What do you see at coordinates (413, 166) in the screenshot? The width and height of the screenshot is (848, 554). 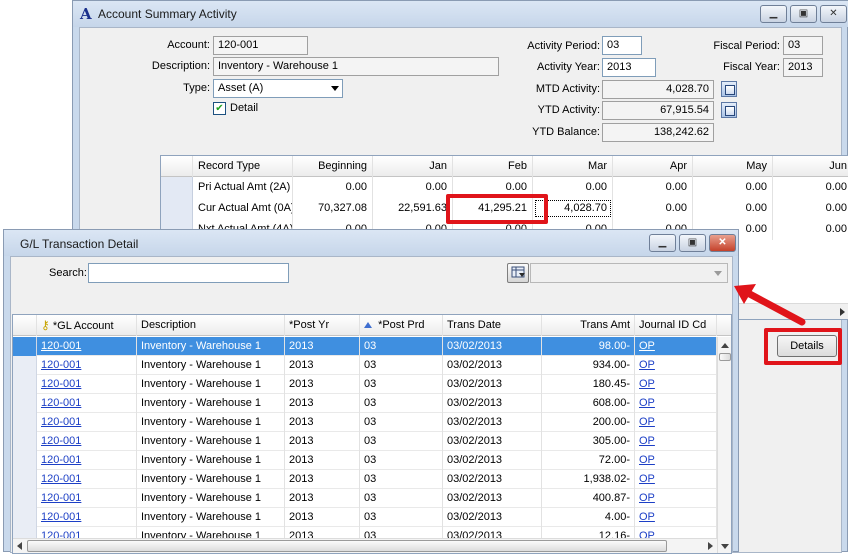 I see `column-header: Jan` at bounding box center [413, 166].